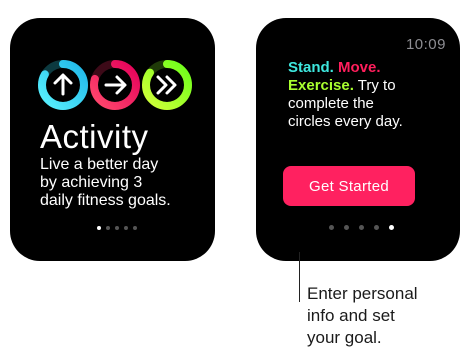  Describe the element at coordinates (344, 337) in the screenshot. I see `callout-line: your goal.` at that location.